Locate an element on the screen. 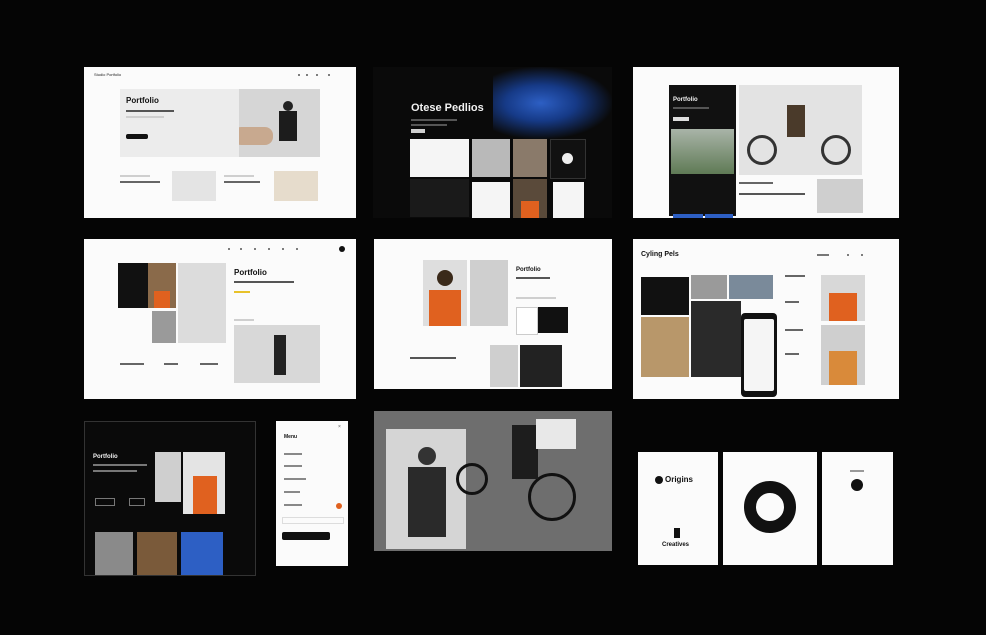 The image size is (986, 635). orange-hoodie-photo is located at coordinates (445, 293).